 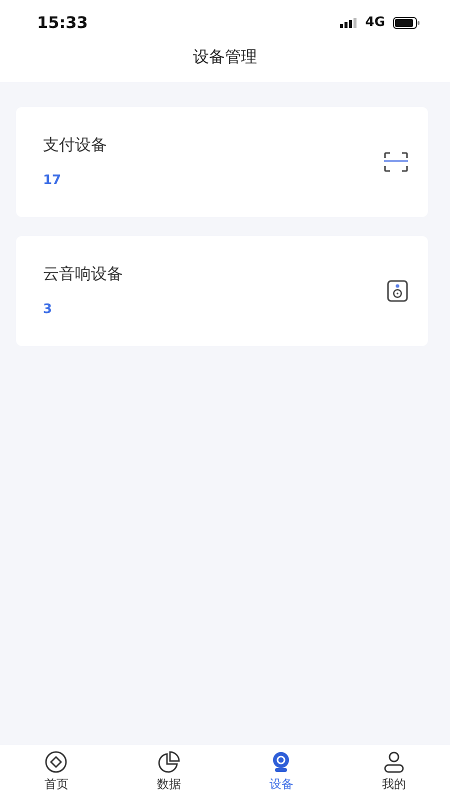 I want to click on signal-icon, so click(x=349, y=23).